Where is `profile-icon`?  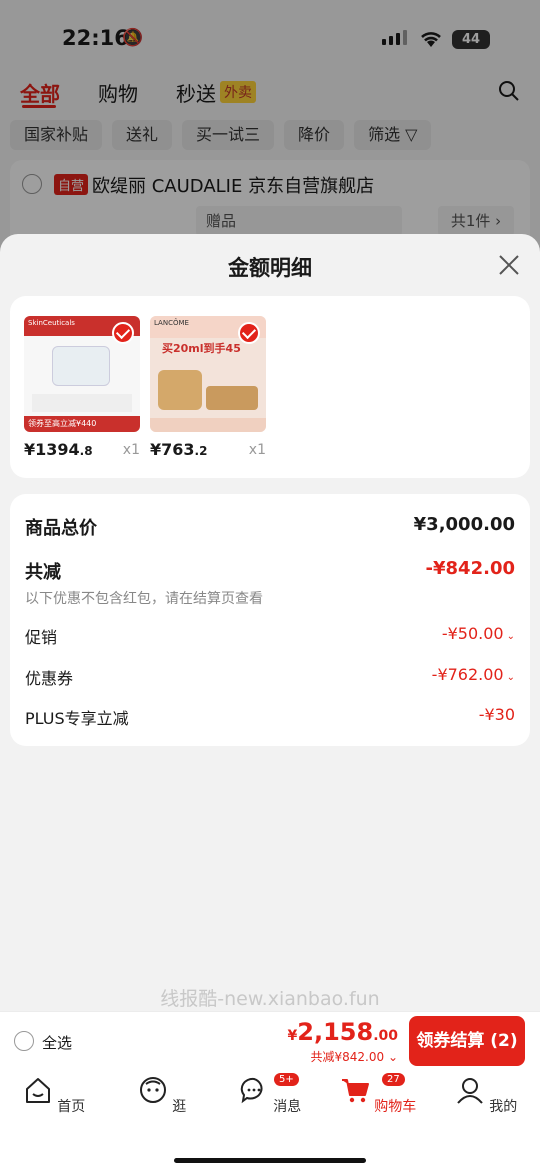 profile-icon is located at coordinates (470, 1091).